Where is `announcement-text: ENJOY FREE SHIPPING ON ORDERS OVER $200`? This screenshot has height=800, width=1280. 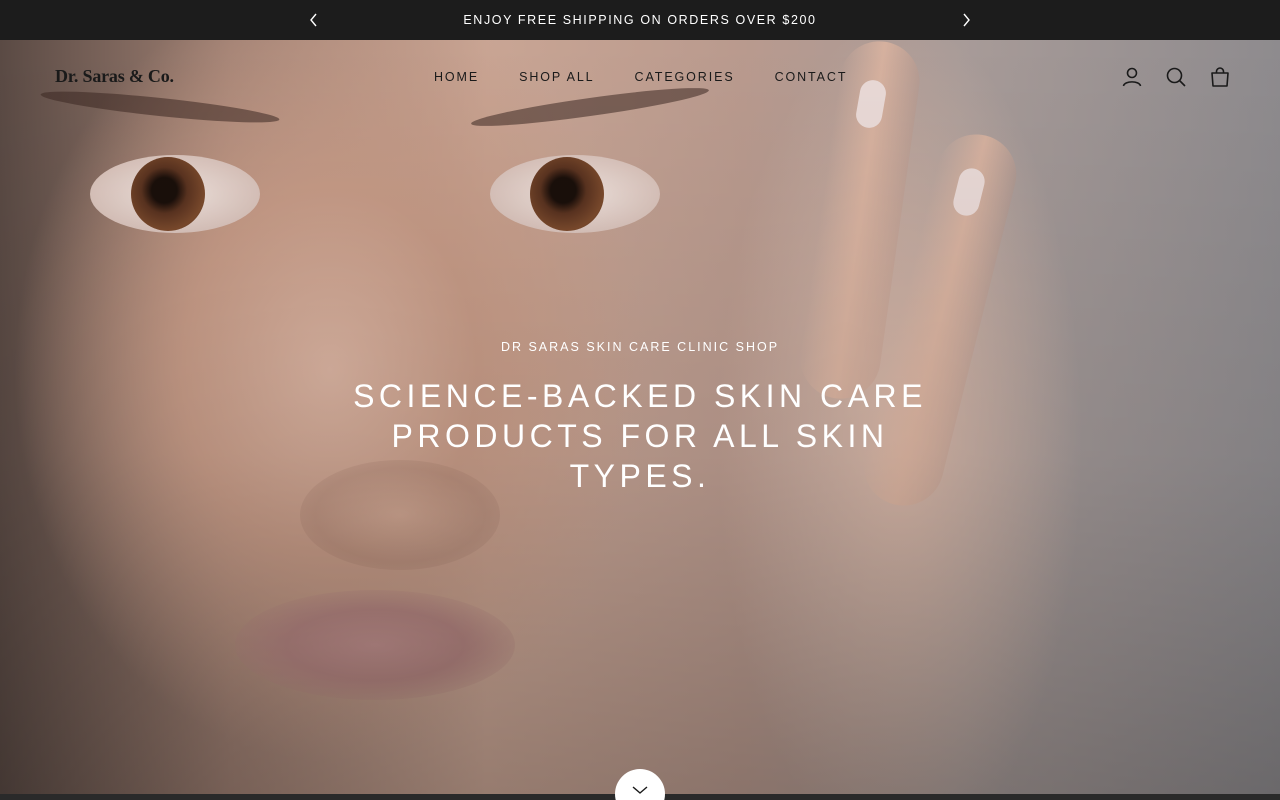 announcement-text: ENJOY FREE SHIPPING ON ORDERS OVER $200 is located at coordinates (640, 20).